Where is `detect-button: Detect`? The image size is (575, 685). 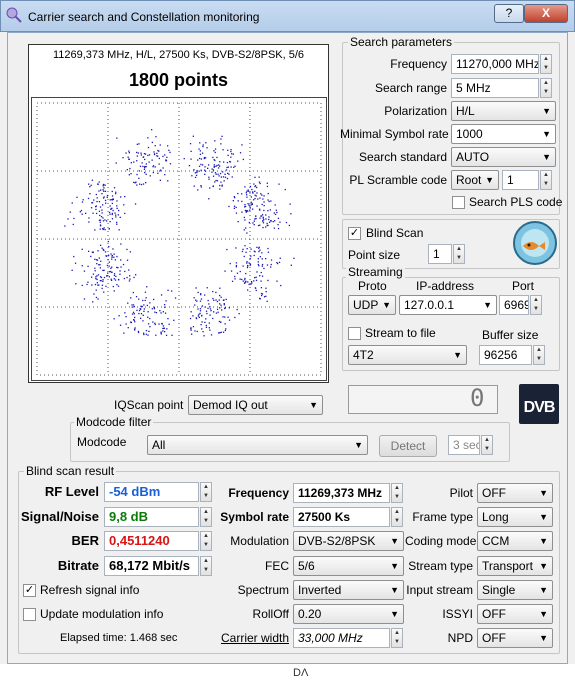
detect-button: Detect is located at coordinates (408, 446).